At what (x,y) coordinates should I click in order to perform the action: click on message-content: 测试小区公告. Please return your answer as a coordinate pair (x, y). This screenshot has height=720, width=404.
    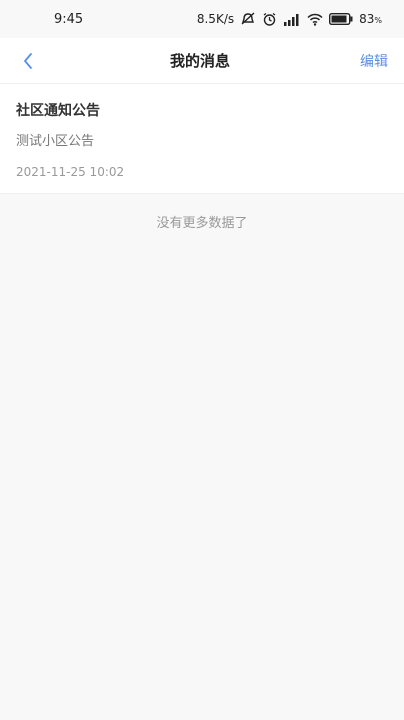
    Looking at the image, I should click on (55, 141).